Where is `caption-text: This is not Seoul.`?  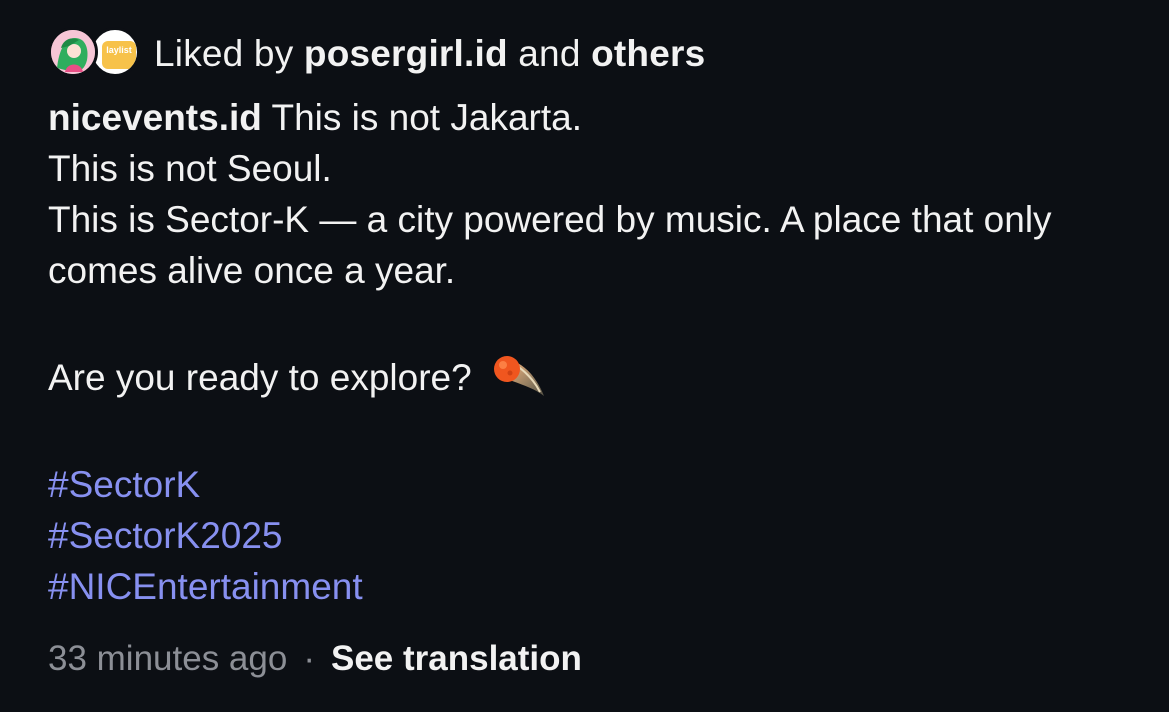
caption-text: This is not Seoul. is located at coordinates (190, 168).